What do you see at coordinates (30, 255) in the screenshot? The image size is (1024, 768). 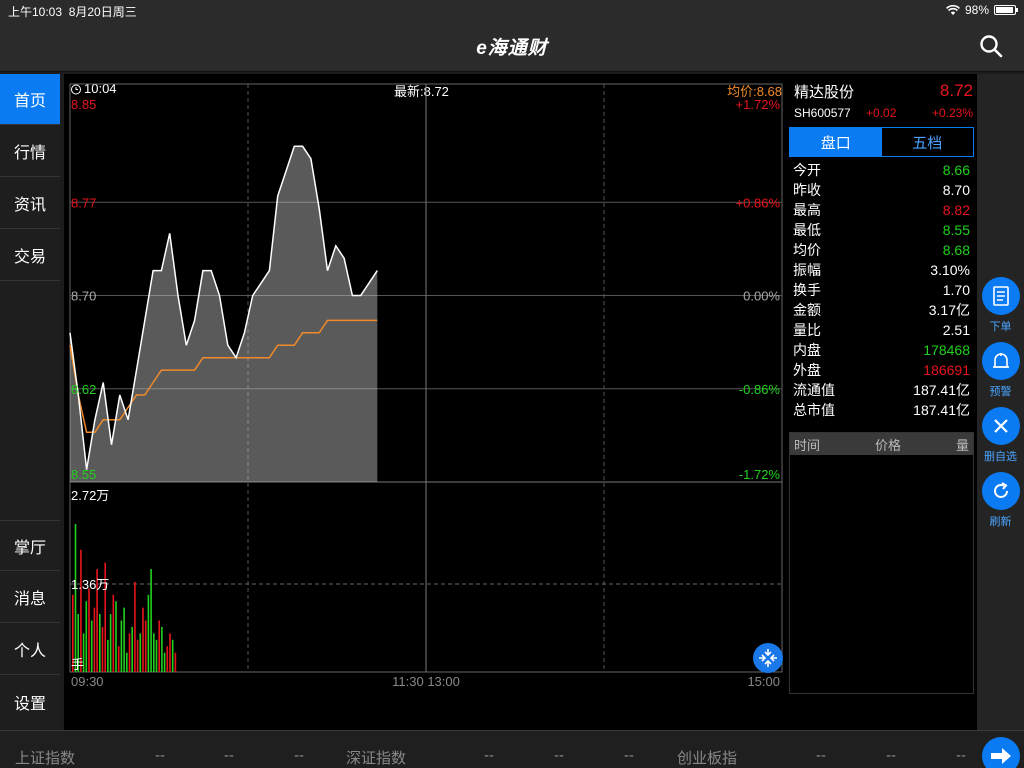 I see `sidebar-item-trade: 交易` at bounding box center [30, 255].